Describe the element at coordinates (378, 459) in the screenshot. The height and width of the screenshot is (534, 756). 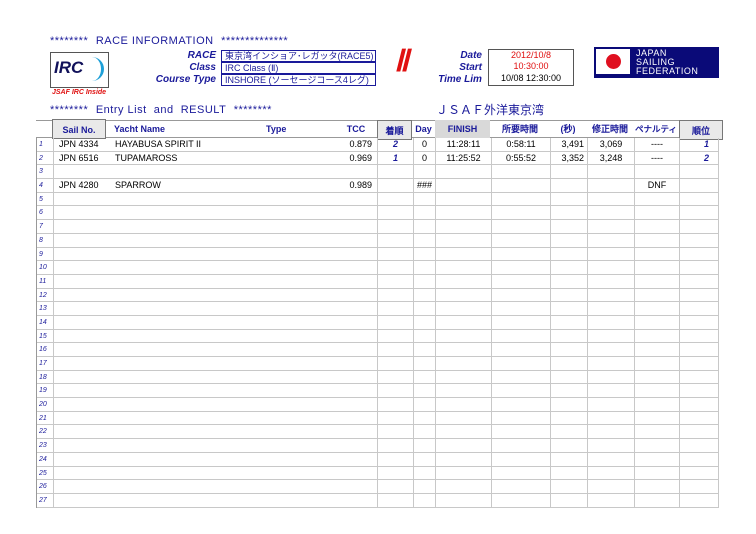
I see `table-row: 24` at that location.